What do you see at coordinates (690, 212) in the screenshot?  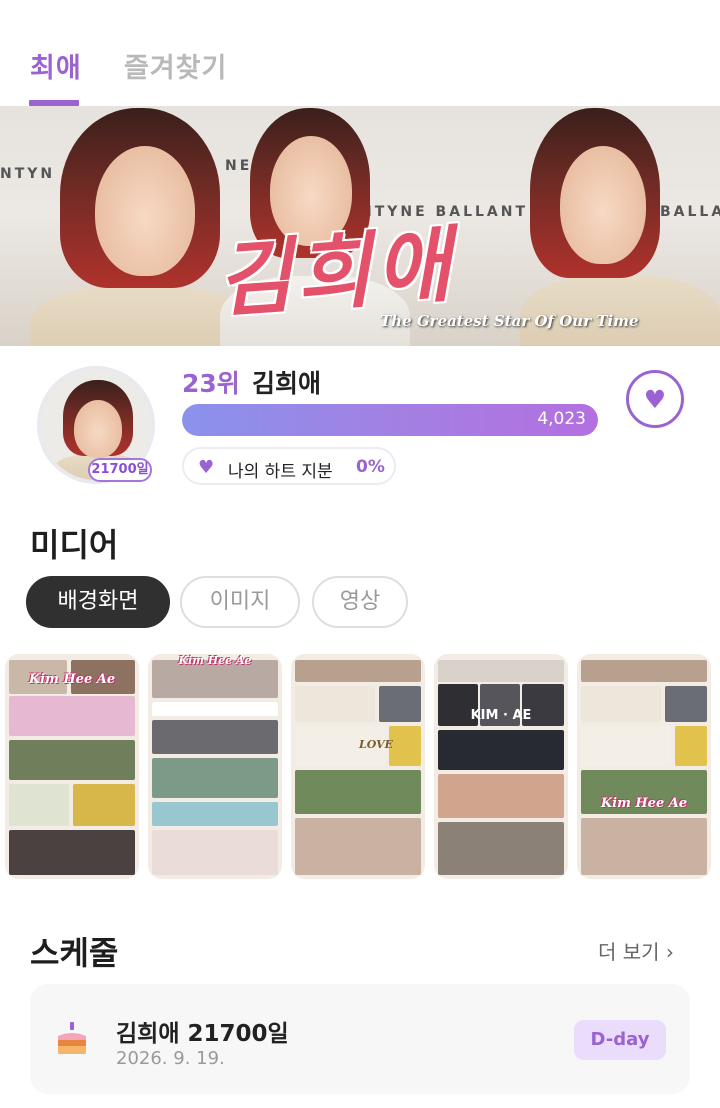 I see `banner-backdrop-text: BALLANT` at bounding box center [690, 212].